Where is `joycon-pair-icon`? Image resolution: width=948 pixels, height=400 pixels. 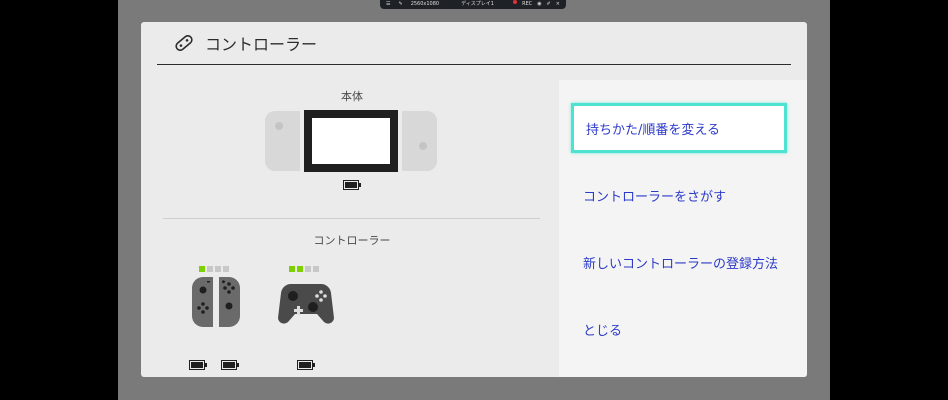 joycon-pair-icon is located at coordinates (216, 302).